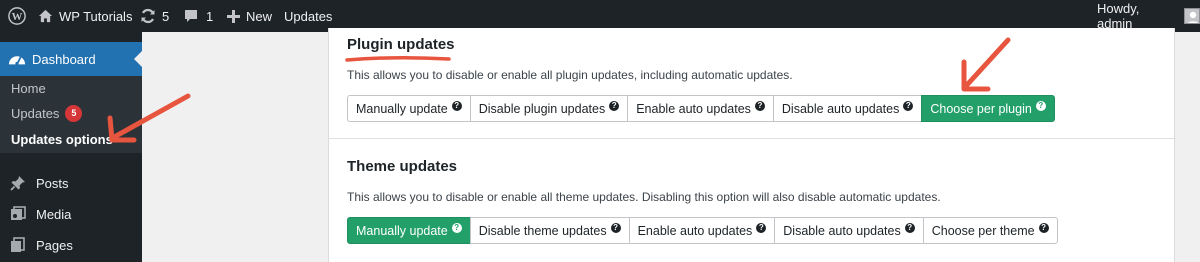 Image resolution: width=1200 pixels, height=262 pixels. I want to click on theme-option-enable-auto-updates: Enable auto updates?, so click(702, 230).